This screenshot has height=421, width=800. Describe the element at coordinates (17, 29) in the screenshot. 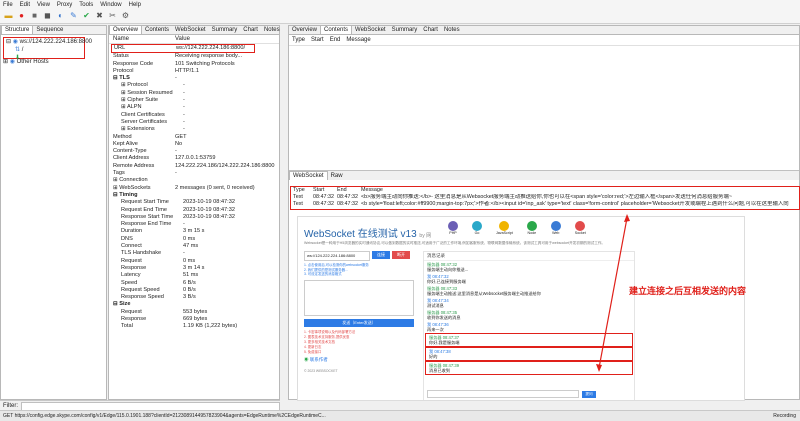

I see `tab-structure: Structure` at that location.